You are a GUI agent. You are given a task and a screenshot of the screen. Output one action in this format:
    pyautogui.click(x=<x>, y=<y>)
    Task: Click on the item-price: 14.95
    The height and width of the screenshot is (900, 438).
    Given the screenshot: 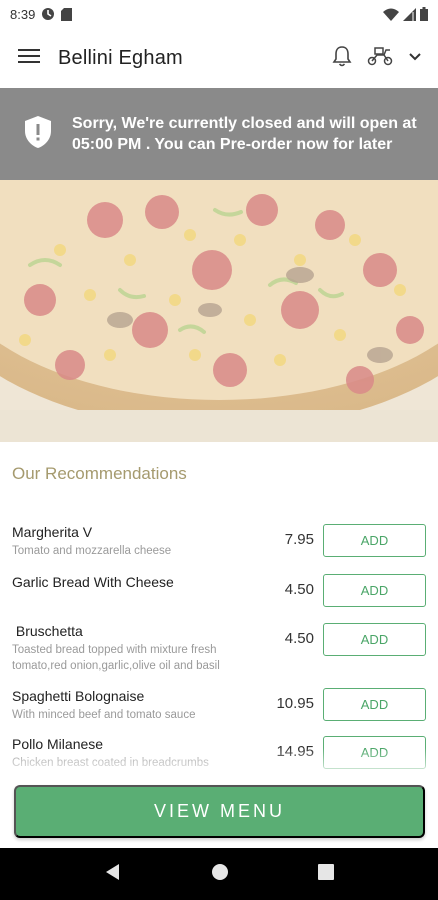 What is the action you would take?
    pyautogui.click(x=295, y=751)
    